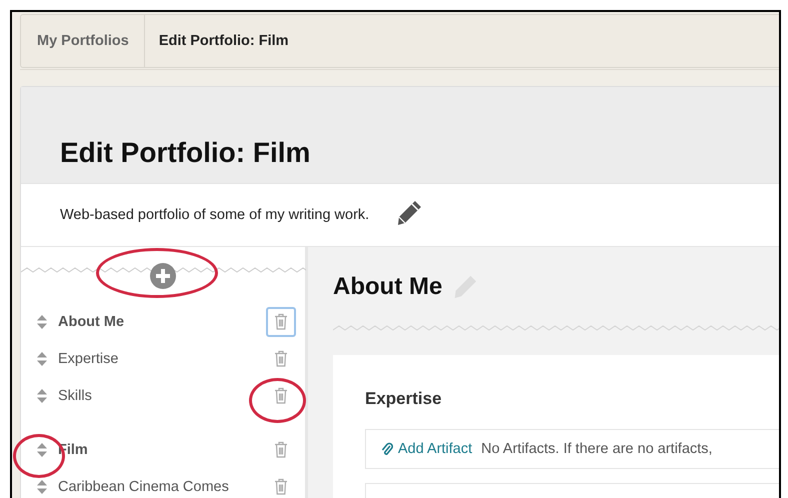 The height and width of the screenshot is (498, 788). Describe the element at coordinates (163, 276) in the screenshot. I see `add-page-icon` at that location.